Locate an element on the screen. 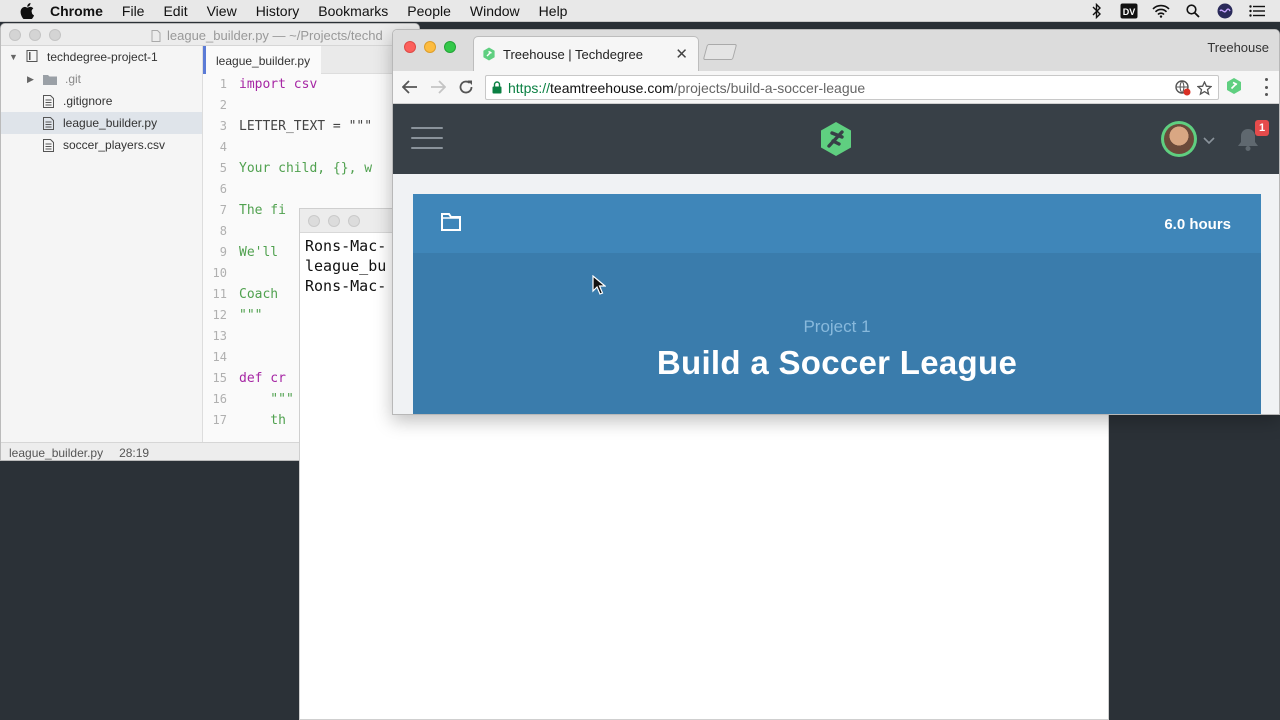 Image resolution: width=1280 pixels, height=720 pixels. menu-people: People is located at coordinates (429, 11).